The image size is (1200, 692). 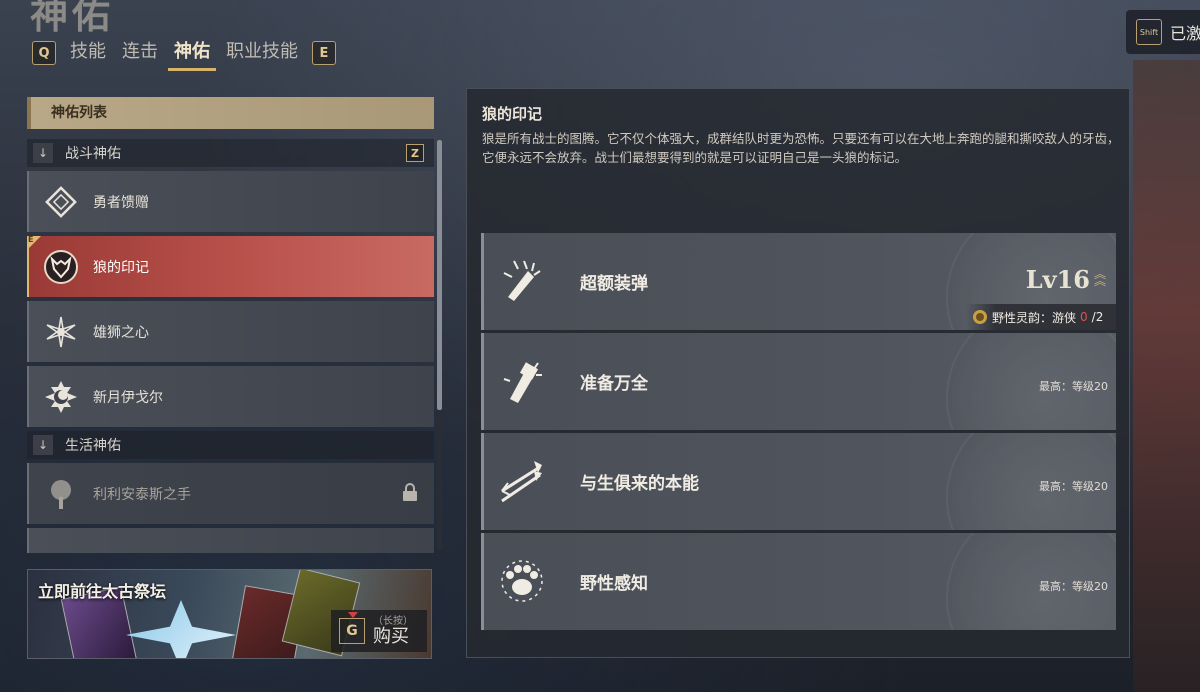 I want to click on lock-icon, so click(x=410, y=493).